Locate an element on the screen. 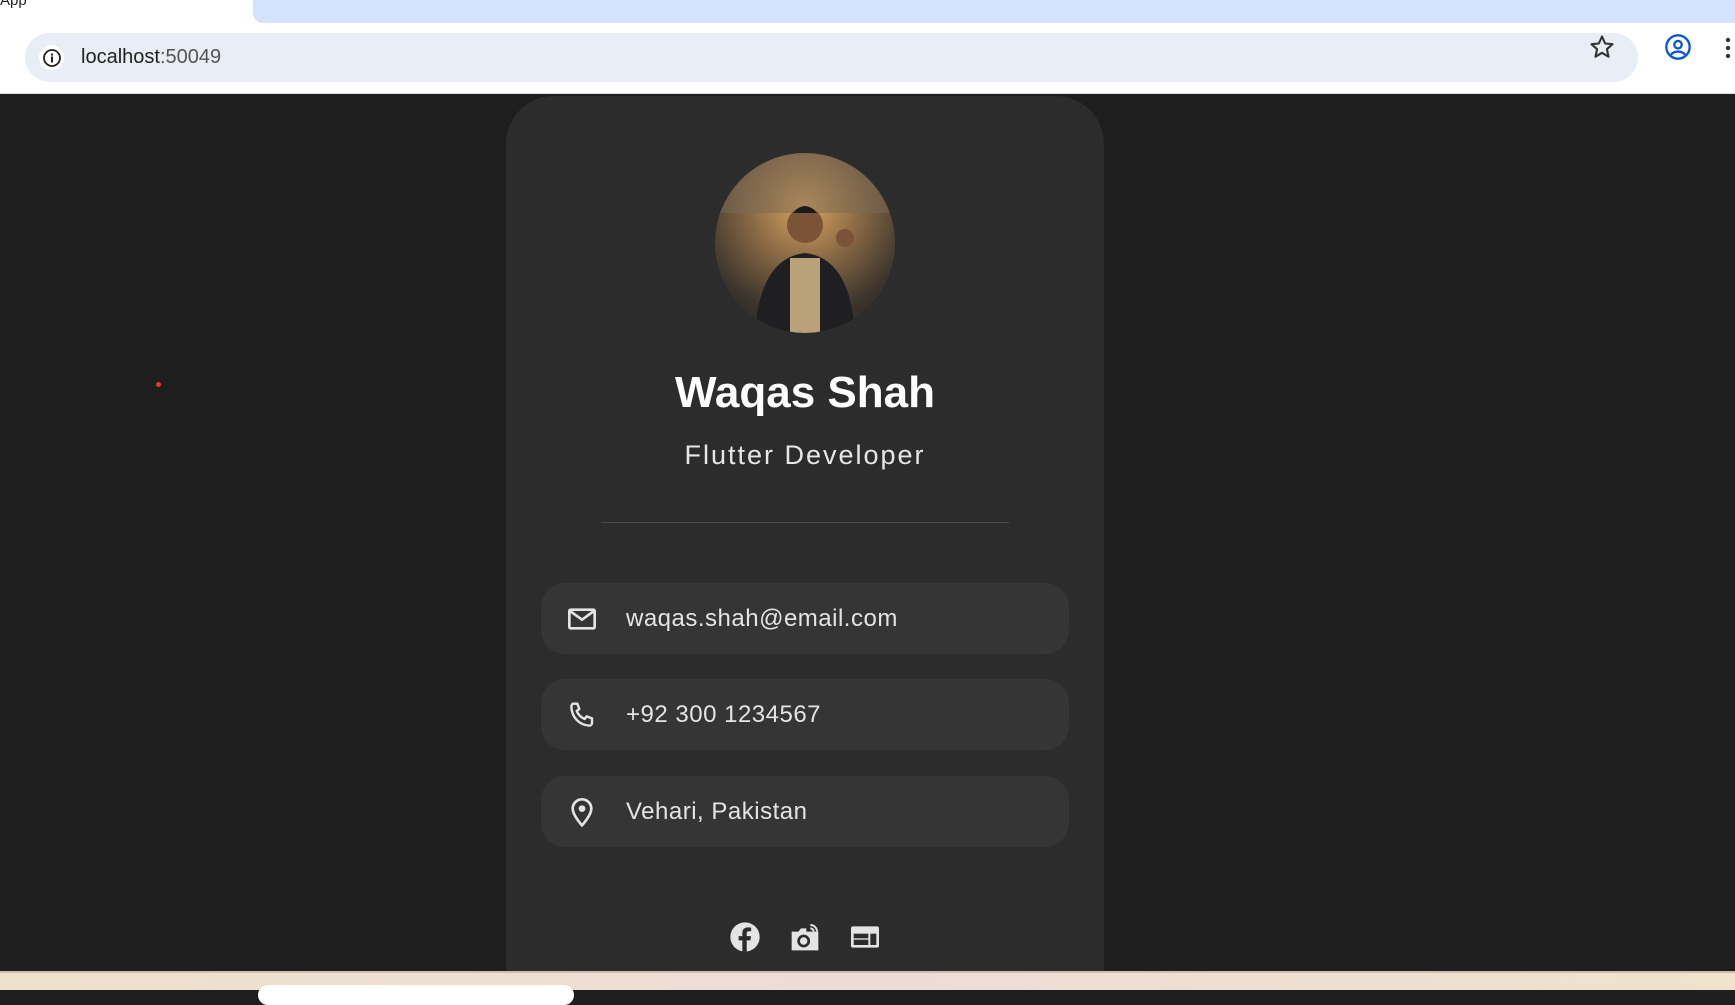 The image size is (1735, 1005). web-icon is located at coordinates (865, 937).